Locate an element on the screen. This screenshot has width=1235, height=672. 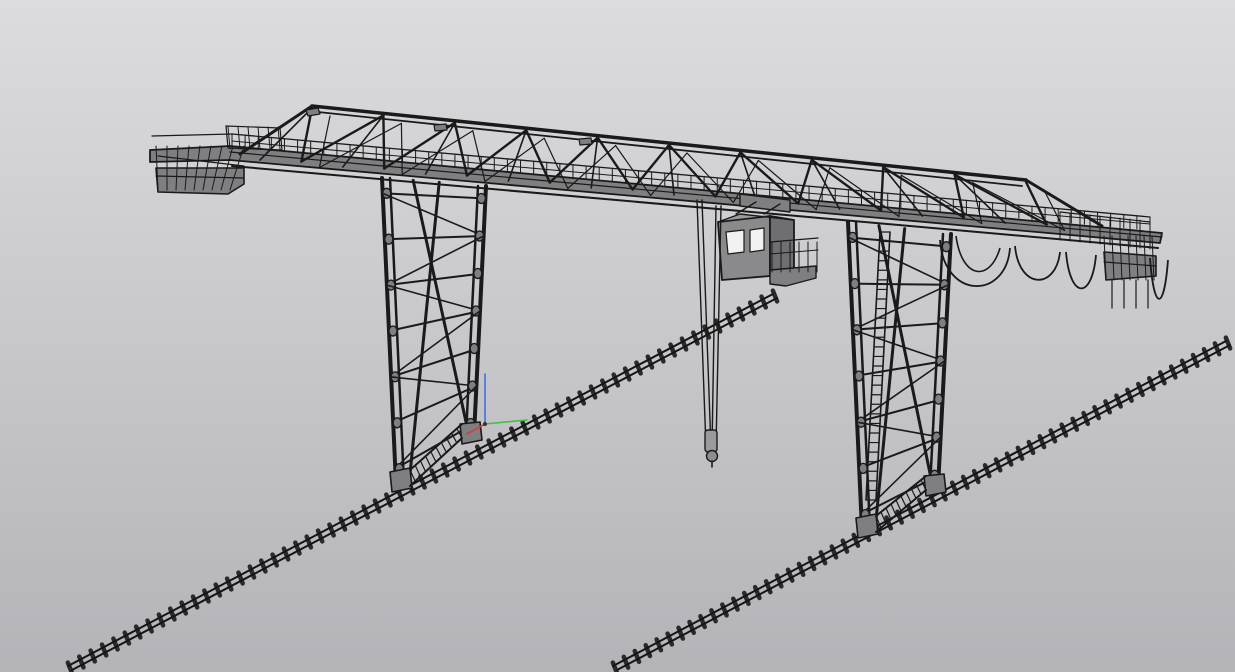
access-ladder is located at coordinates (878, 366).